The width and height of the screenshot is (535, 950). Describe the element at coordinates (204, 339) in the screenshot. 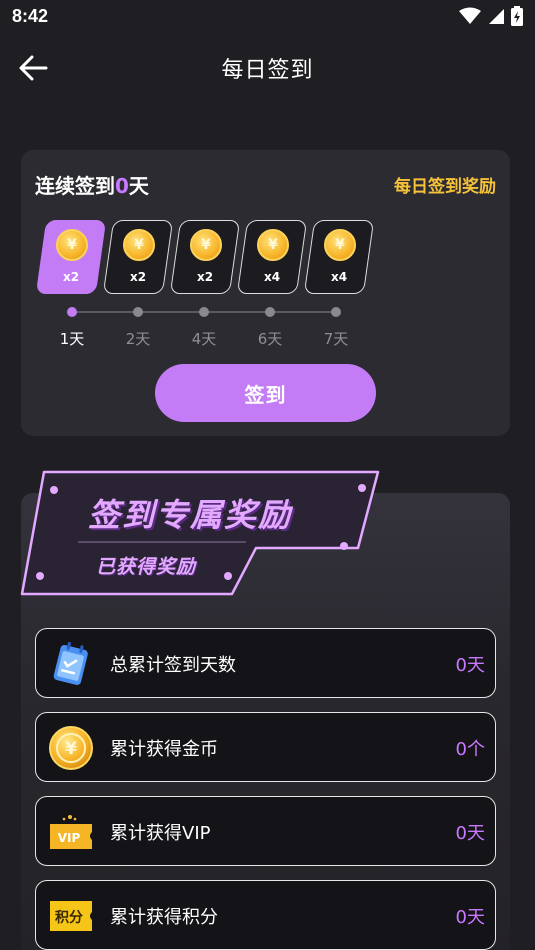

I see `day-label: 4天` at that location.